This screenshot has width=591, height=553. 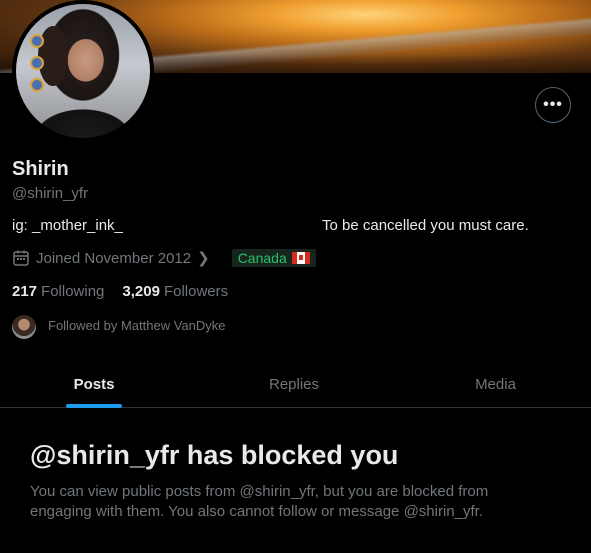 I want to click on tab-replies-label: Replies, so click(x=294, y=384).